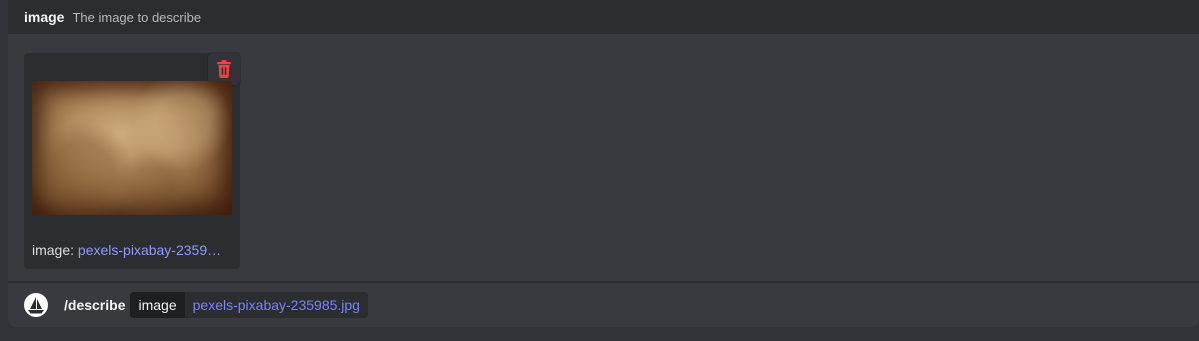 The width and height of the screenshot is (1199, 341). I want to click on caption-label: image:, so click(53, 250).